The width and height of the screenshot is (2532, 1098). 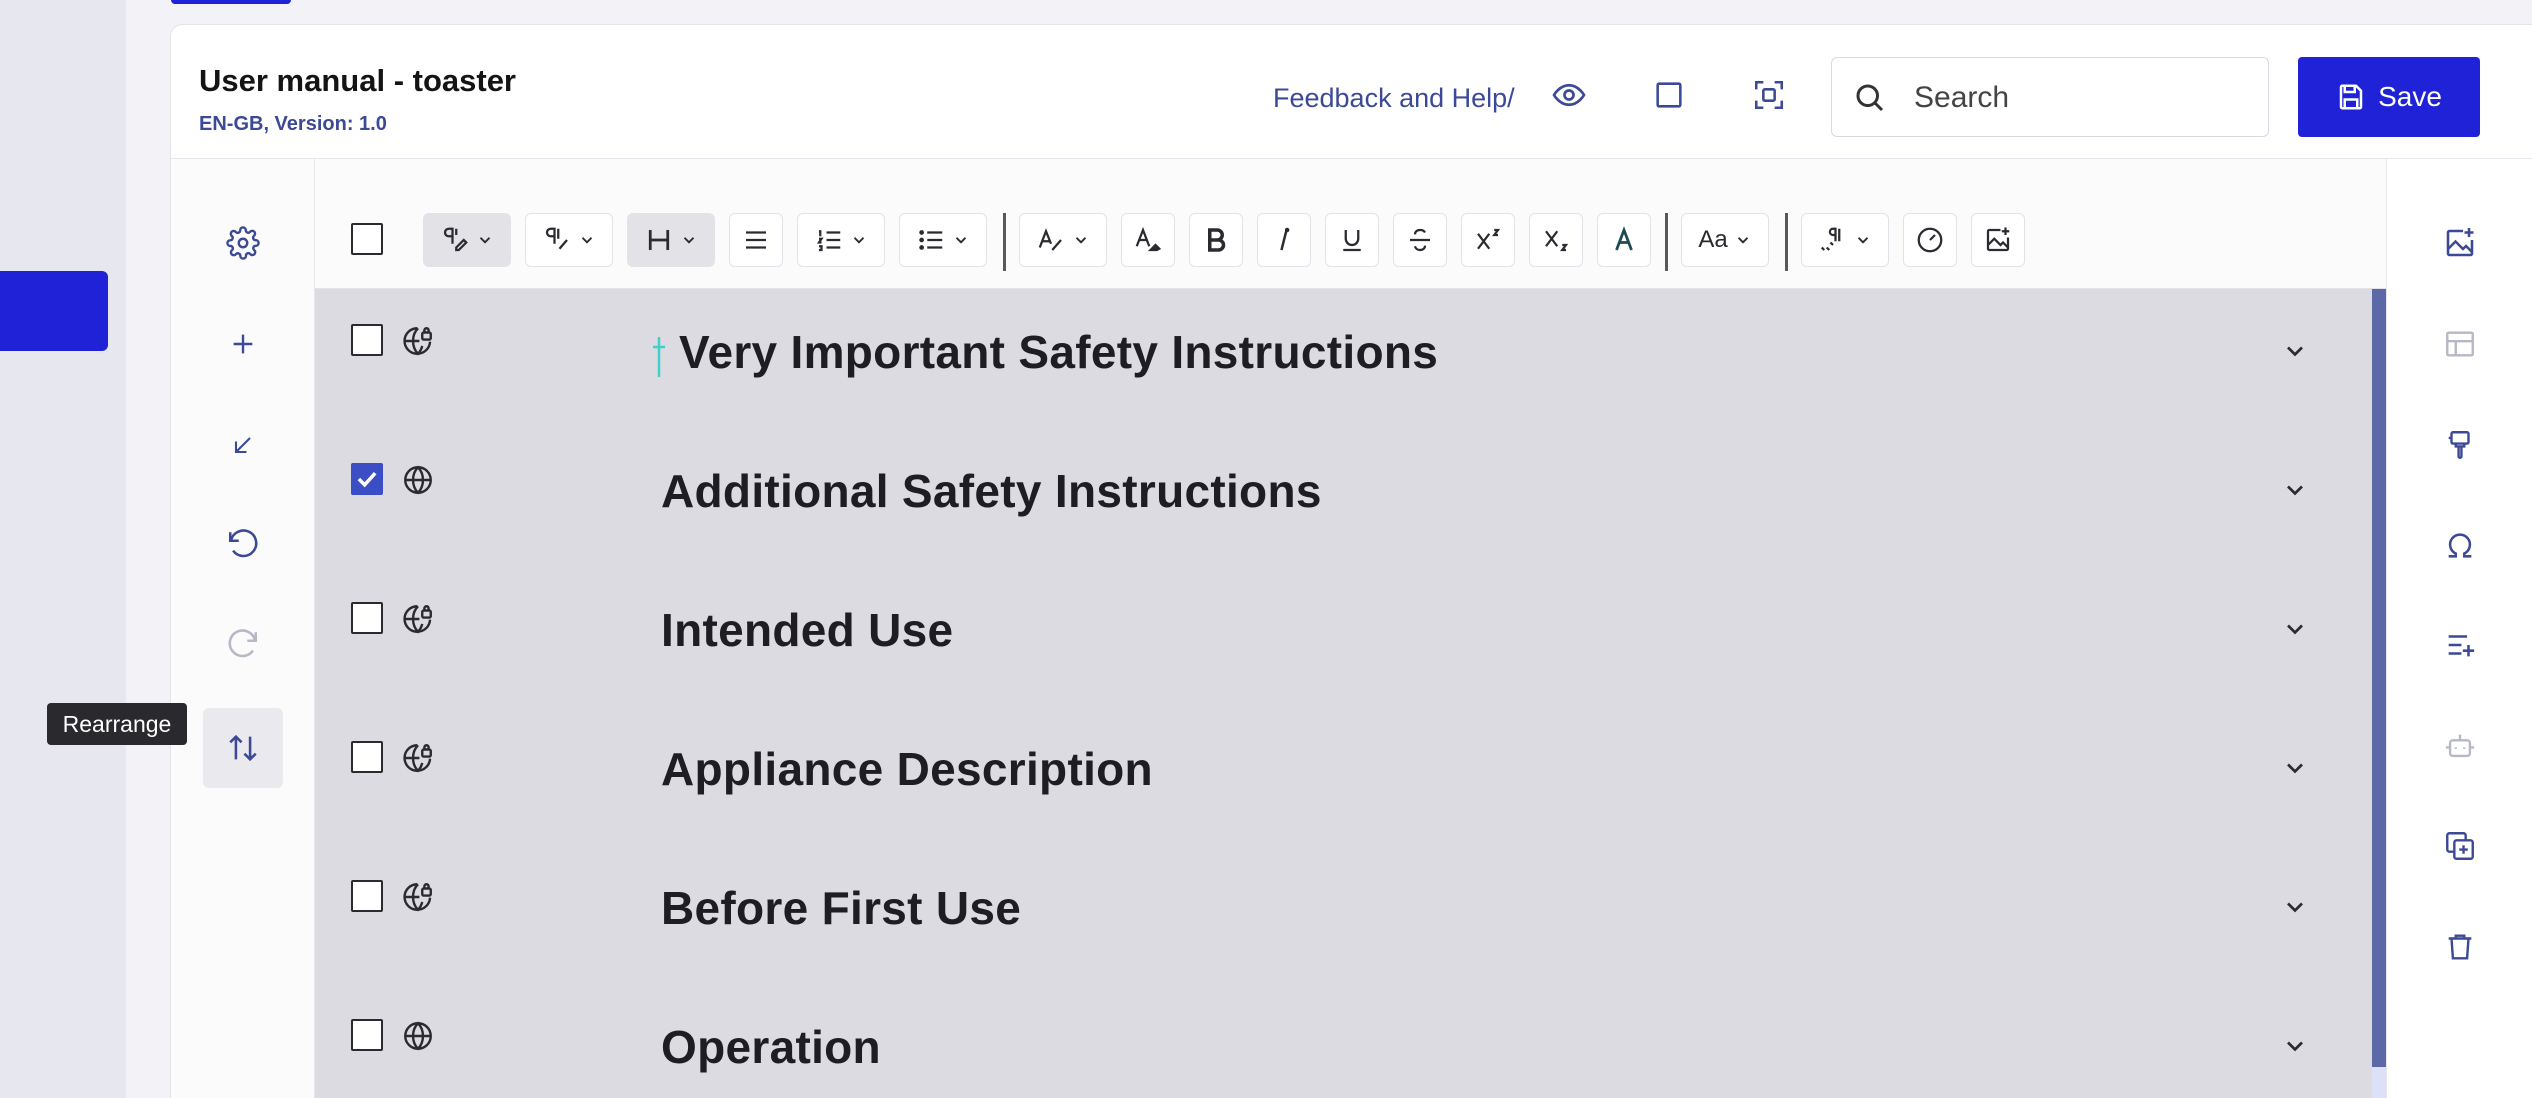 I want to click on bold-icon, so click(x=1216, y=240).